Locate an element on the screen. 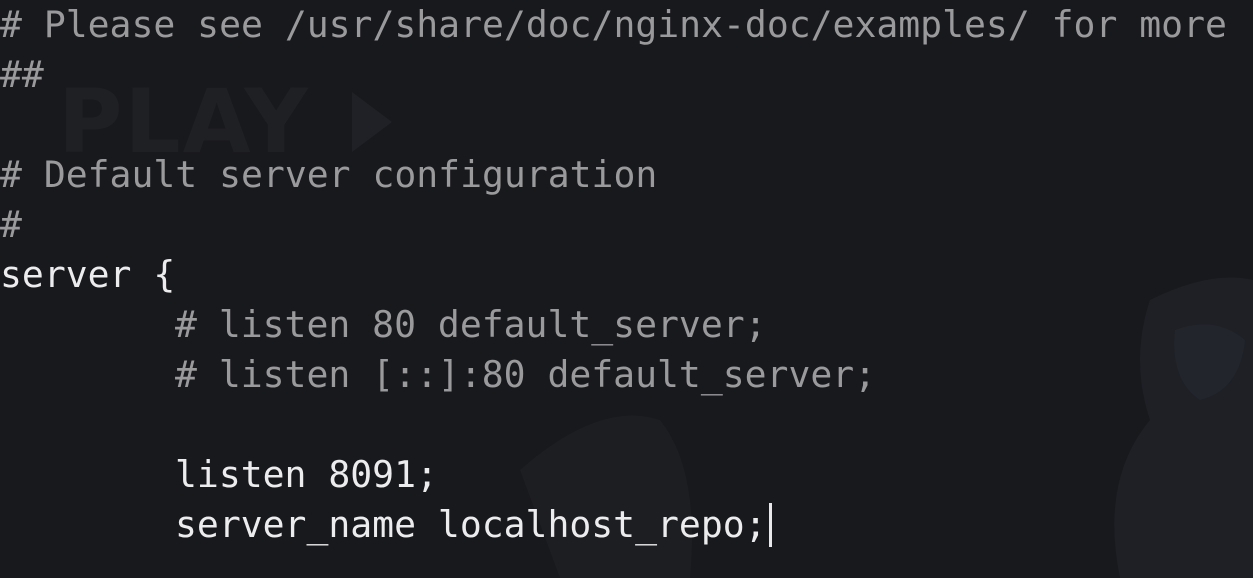  code-line: # Default server configuration is located at coordinates (626, 175).